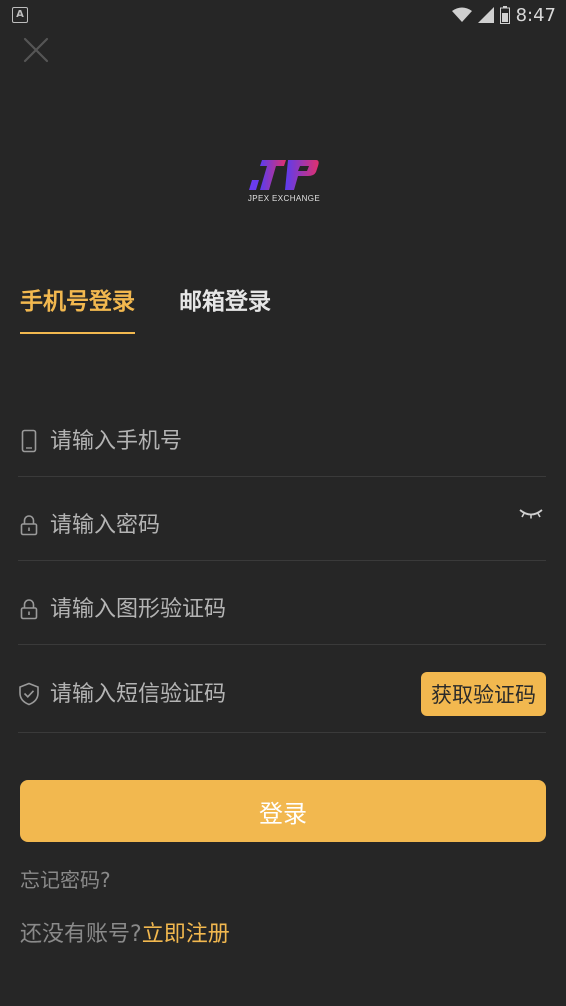 The height and width of the screenshot is (1006, 566). Describe the element at coordinates (225, 308) in the screenshot. I see `tab-email-login: 邮箱登录` at that location.